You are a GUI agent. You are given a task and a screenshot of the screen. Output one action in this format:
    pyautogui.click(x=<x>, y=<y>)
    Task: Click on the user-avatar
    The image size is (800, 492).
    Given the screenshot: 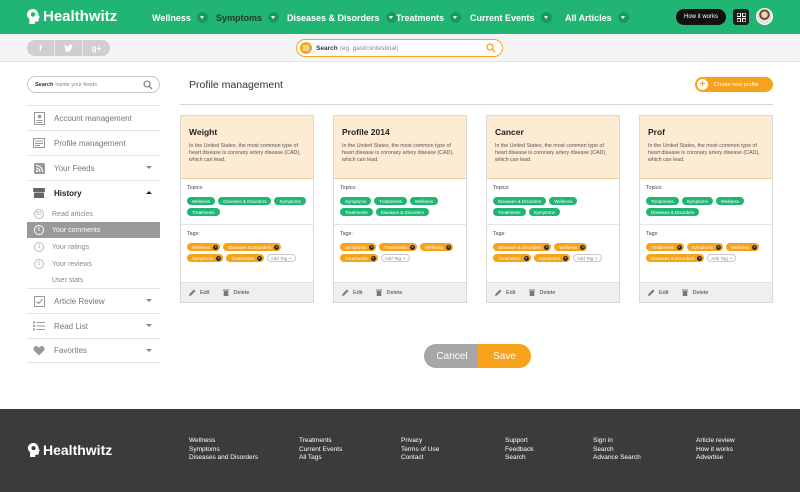 What is the action you would take?
    pyautogui.click(x=764, y=16)
    